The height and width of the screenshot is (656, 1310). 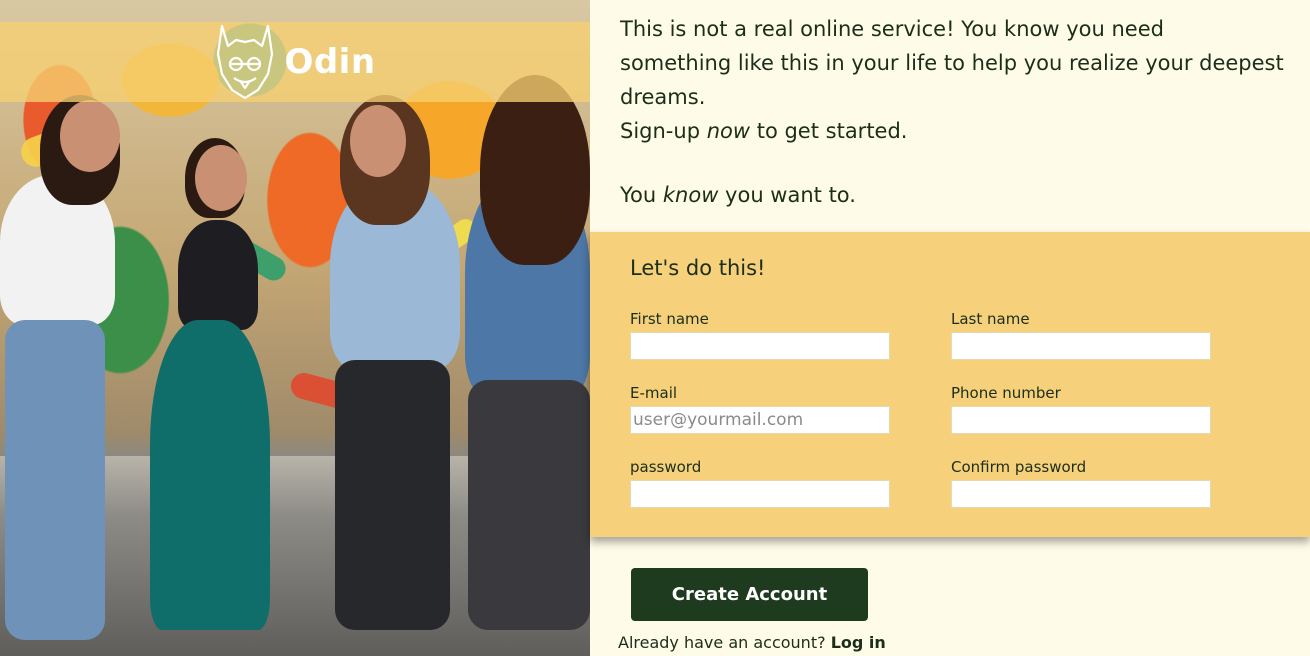 I want to click on brand-name: Odin, so click(x=330, y=62).